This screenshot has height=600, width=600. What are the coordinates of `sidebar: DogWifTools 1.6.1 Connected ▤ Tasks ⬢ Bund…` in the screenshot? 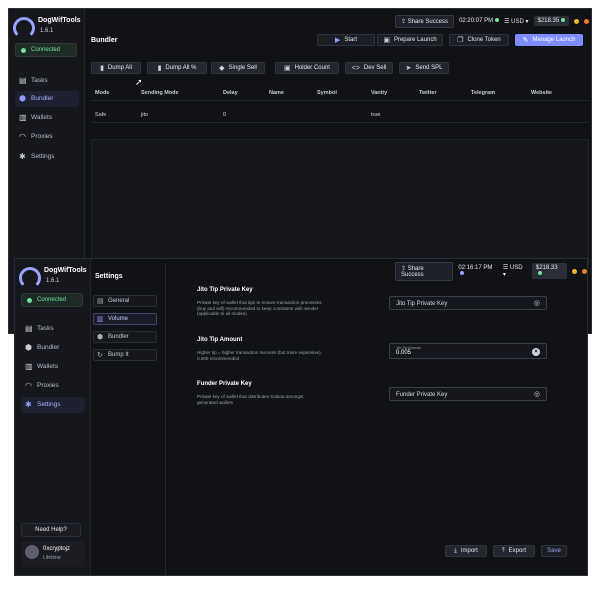 It's located at (53, 417).